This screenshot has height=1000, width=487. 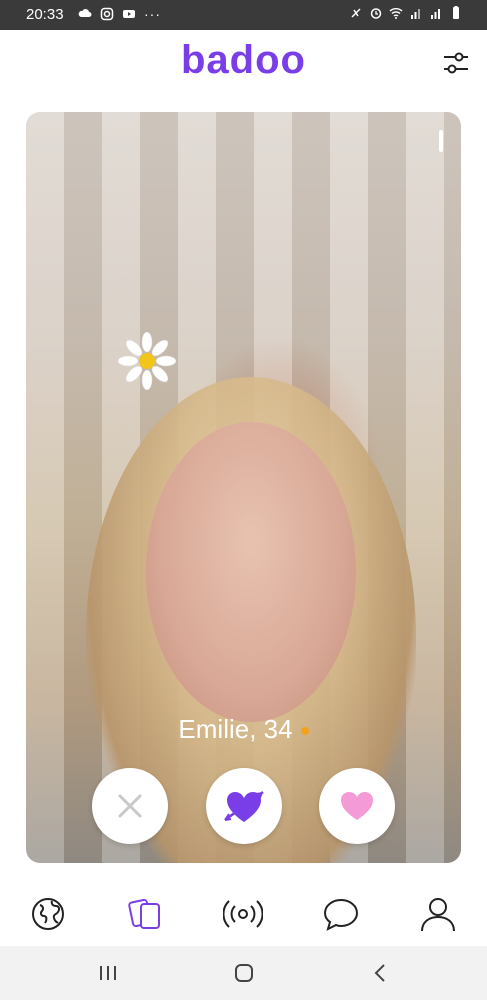 I want to click on person-icon, so click(x=438, y=915).